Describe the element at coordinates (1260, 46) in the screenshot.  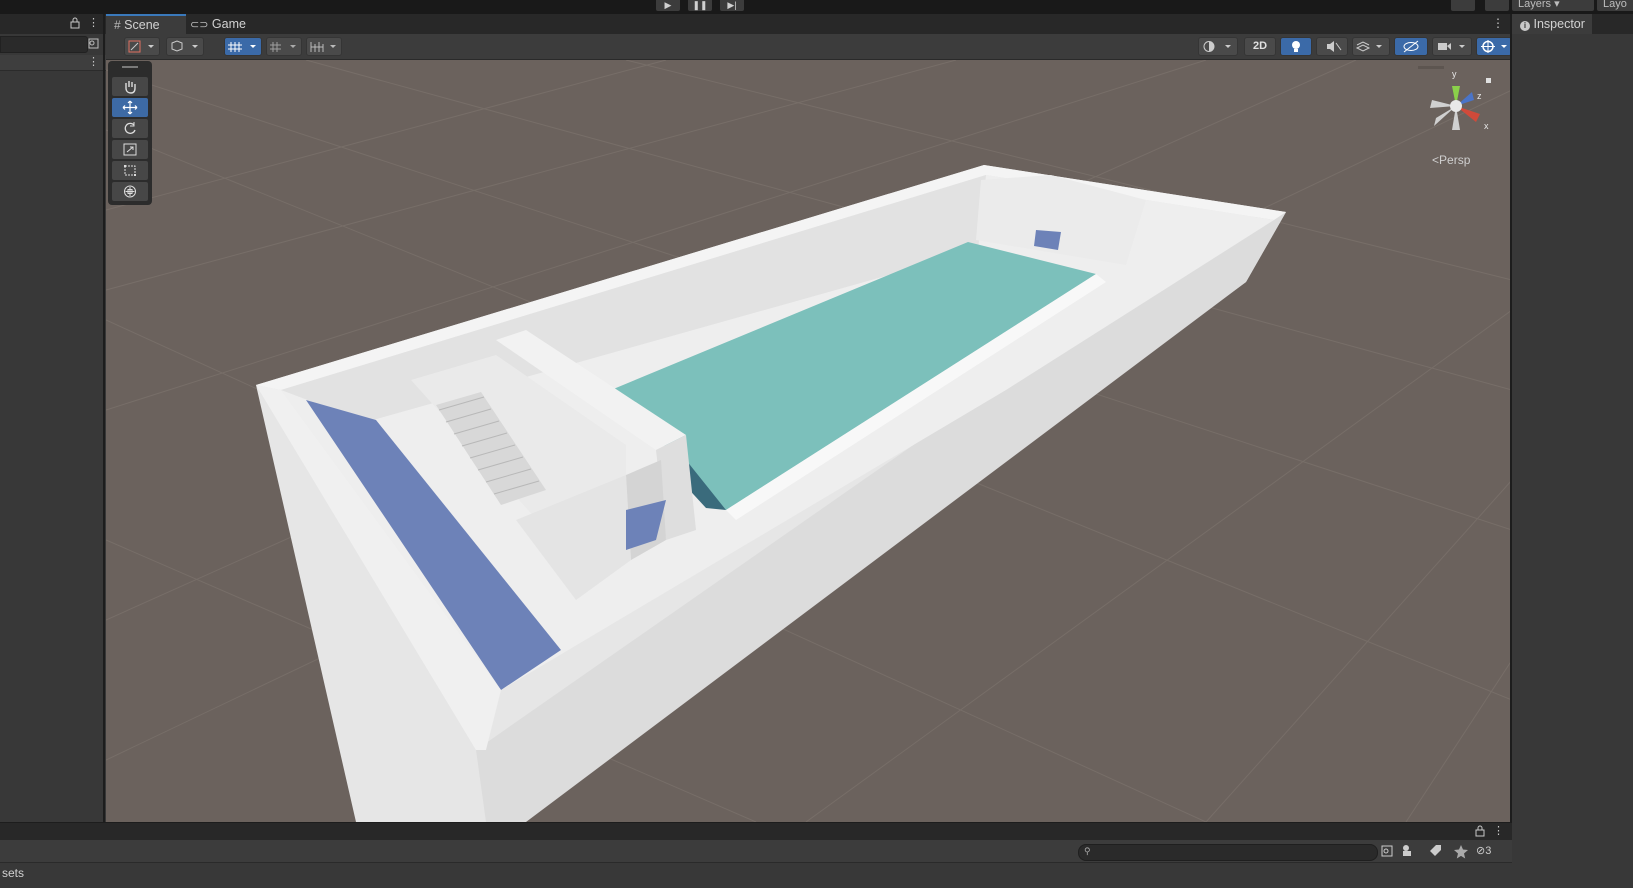
I see `2d-toggle-button: 2D` at that location.